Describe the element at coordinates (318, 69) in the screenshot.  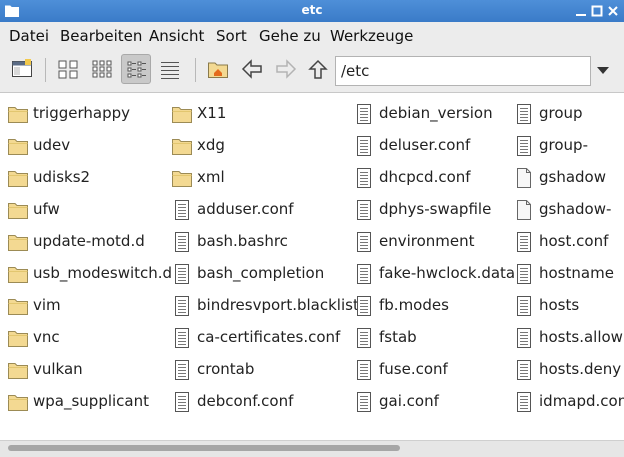
I see `up-button` at that location.